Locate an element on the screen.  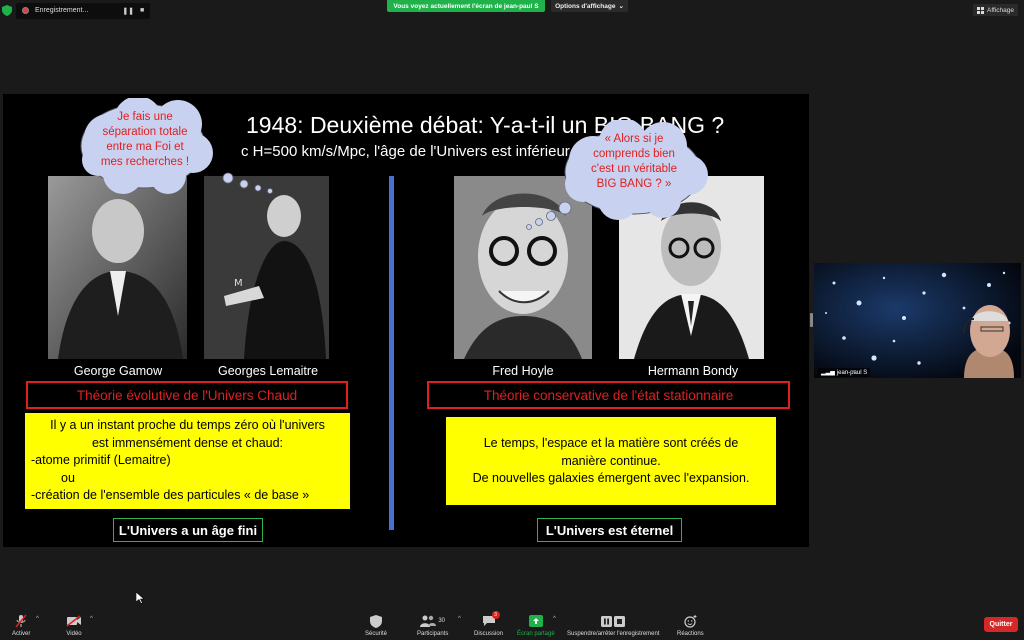
video-button: Vidéo is located at coordinates (74, 625).